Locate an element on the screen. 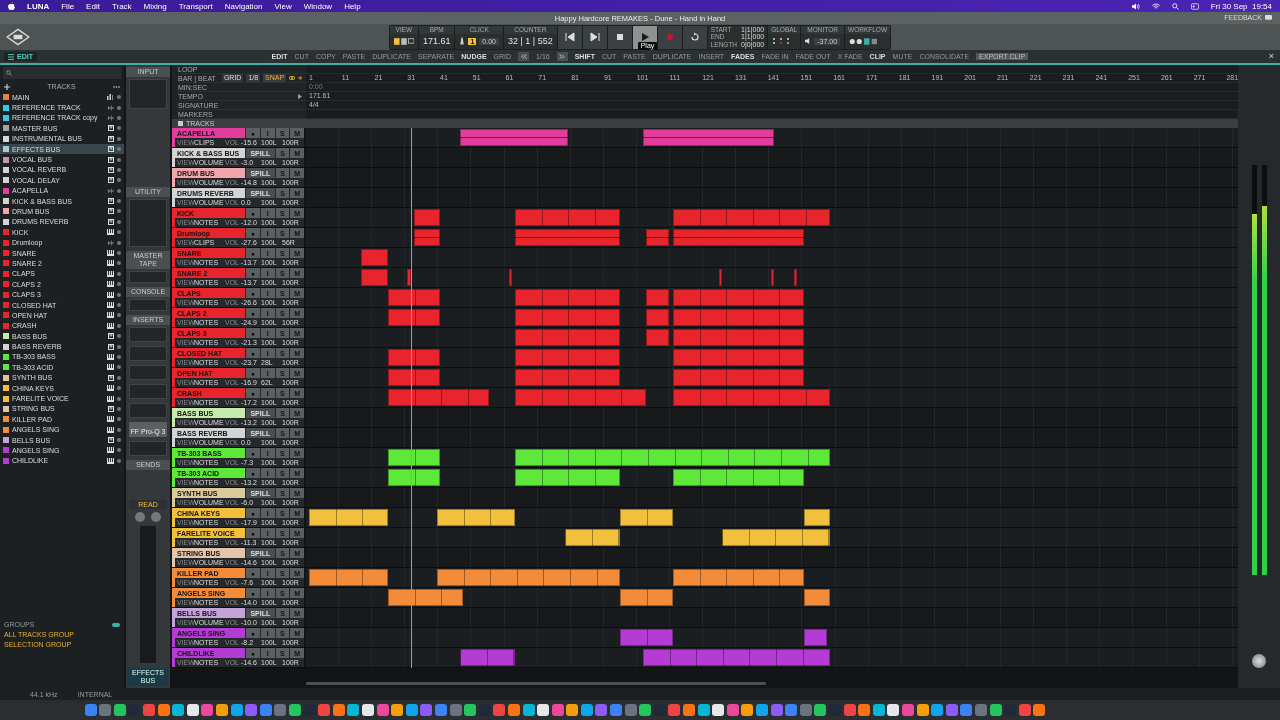  control-center-icon is located at coordinates (1194, 6).